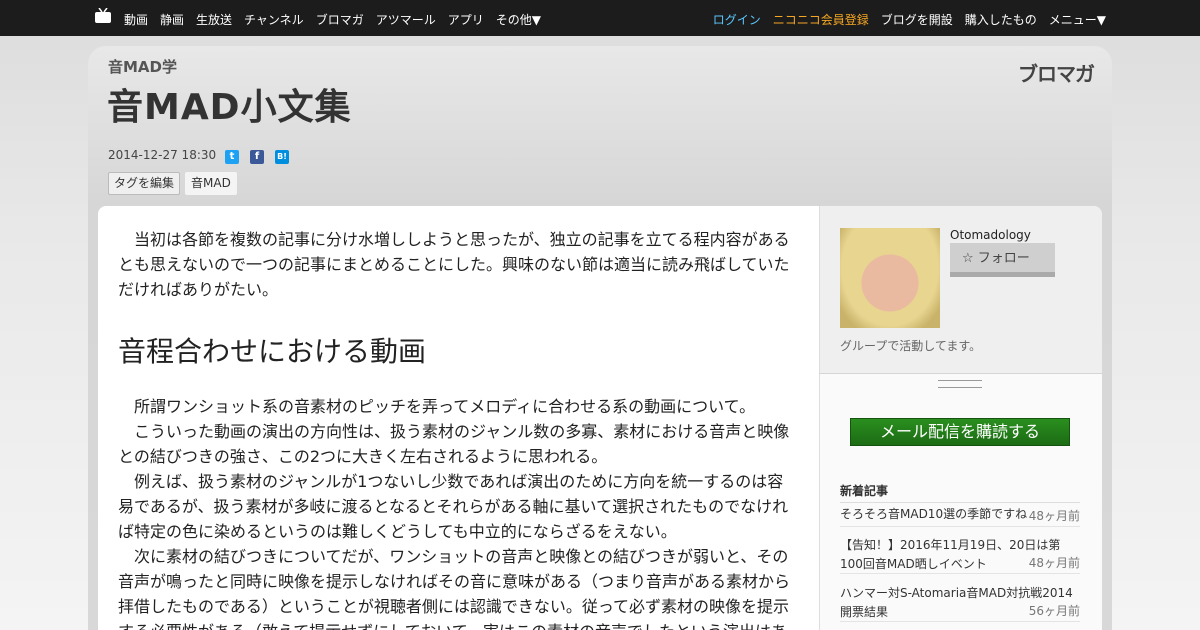 The image size is (1200, 630). I want to click on recent-article-item: ハンマー対S-Atomaria音MAD対抗戦2014開票結果 56ヶ月前, so click(960, 603).